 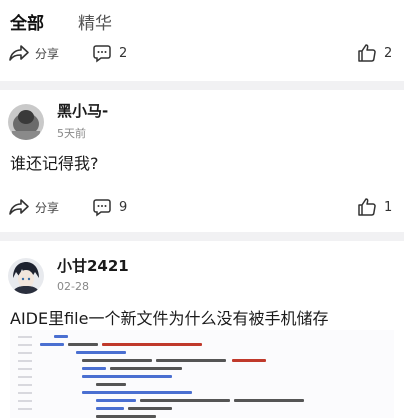 I want to click on like-button: 2, so click(x=374, y=53).